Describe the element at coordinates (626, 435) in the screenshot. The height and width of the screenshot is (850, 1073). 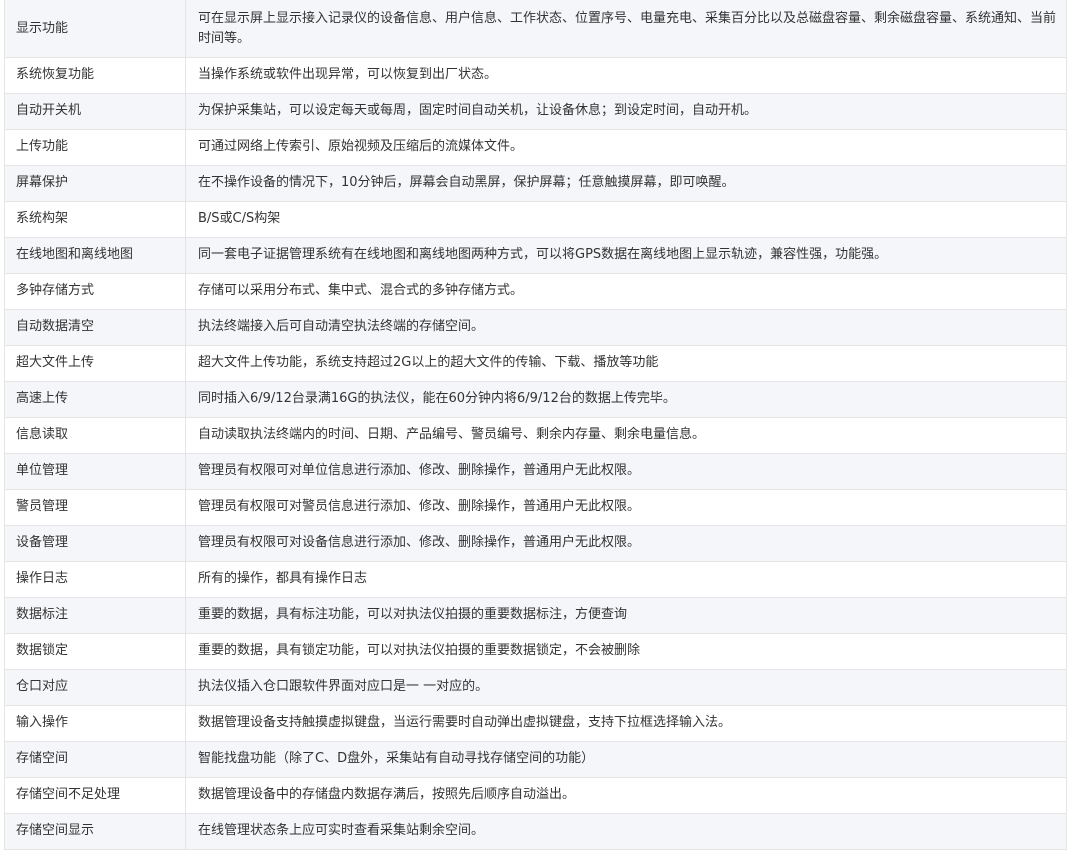
I see `description-cell: 自动读取执法终端内的时间、日期、产品编号、警员编号、剩余内存量、剩余电量信息。` at that location.